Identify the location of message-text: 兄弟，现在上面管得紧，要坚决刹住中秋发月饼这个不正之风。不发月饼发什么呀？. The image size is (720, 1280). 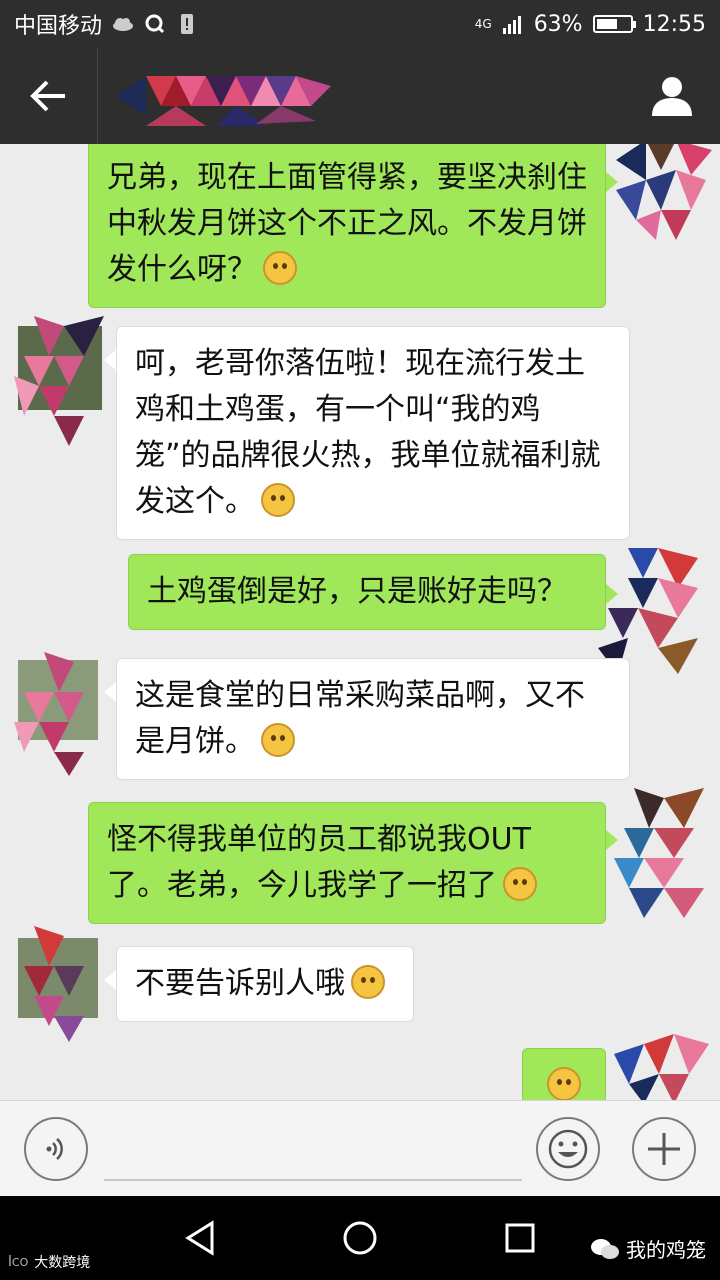
(347, 223).